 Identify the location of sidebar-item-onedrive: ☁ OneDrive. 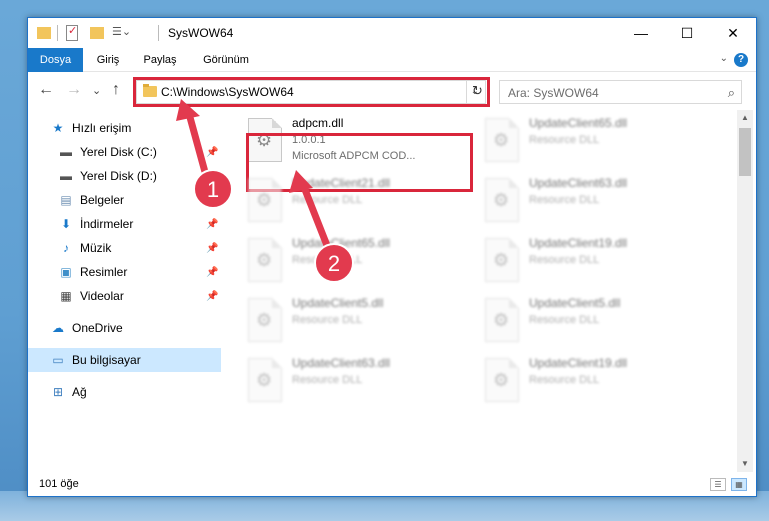
(124, 328).